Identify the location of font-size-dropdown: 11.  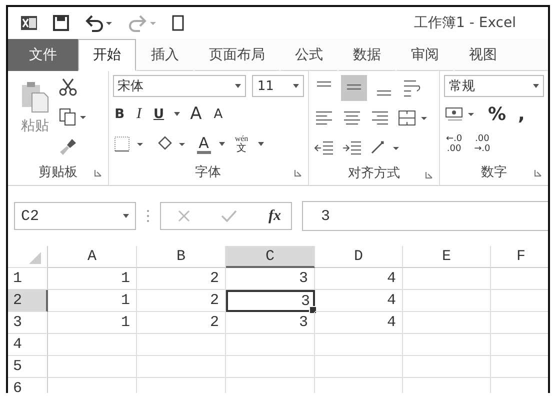
(278, 86).